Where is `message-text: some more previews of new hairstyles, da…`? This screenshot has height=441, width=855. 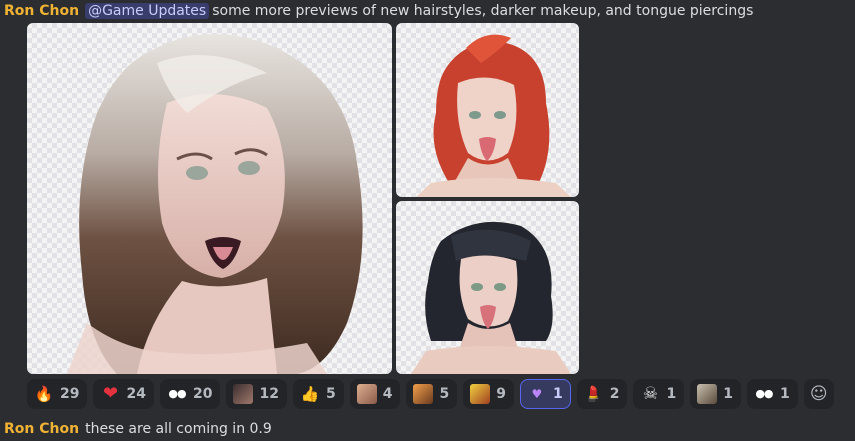 message-text: some more previews of new hairstyles, da… is located at coordinates (483, 11).